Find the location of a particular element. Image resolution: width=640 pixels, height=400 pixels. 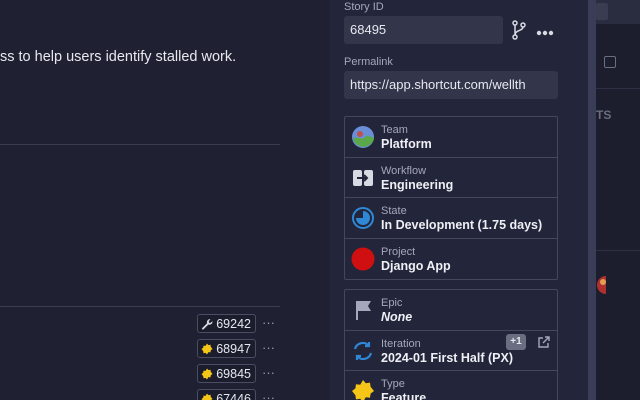

background-heading-fragment: TS is located at coordinates (604, 115).